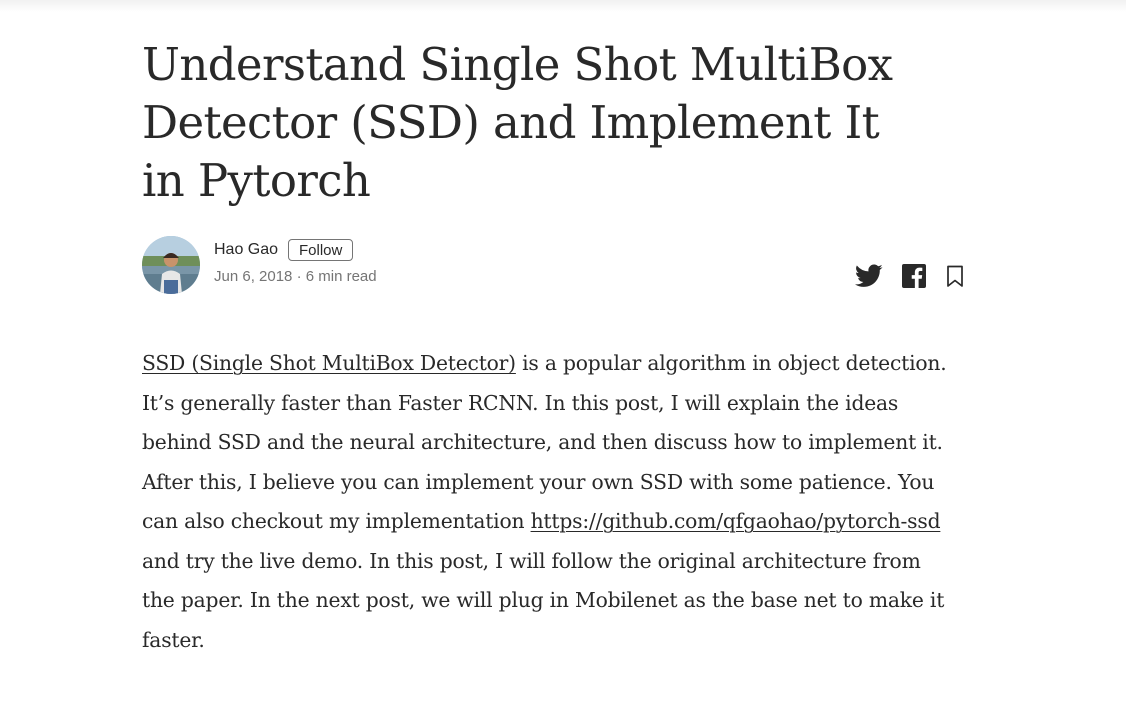  I want to click on author-name: Hao Gao, so click(246, 250).